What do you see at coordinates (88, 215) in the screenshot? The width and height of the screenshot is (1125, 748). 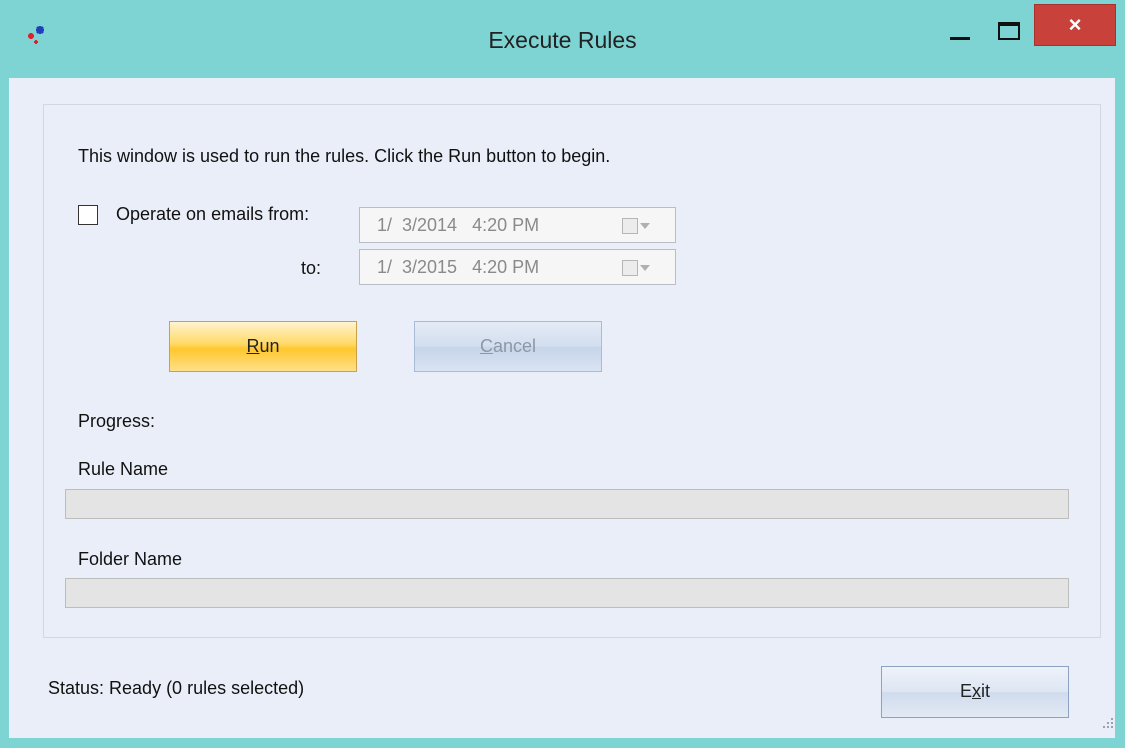 I see `operate-on-emails-checkbox` at bounding box center [88, 215].